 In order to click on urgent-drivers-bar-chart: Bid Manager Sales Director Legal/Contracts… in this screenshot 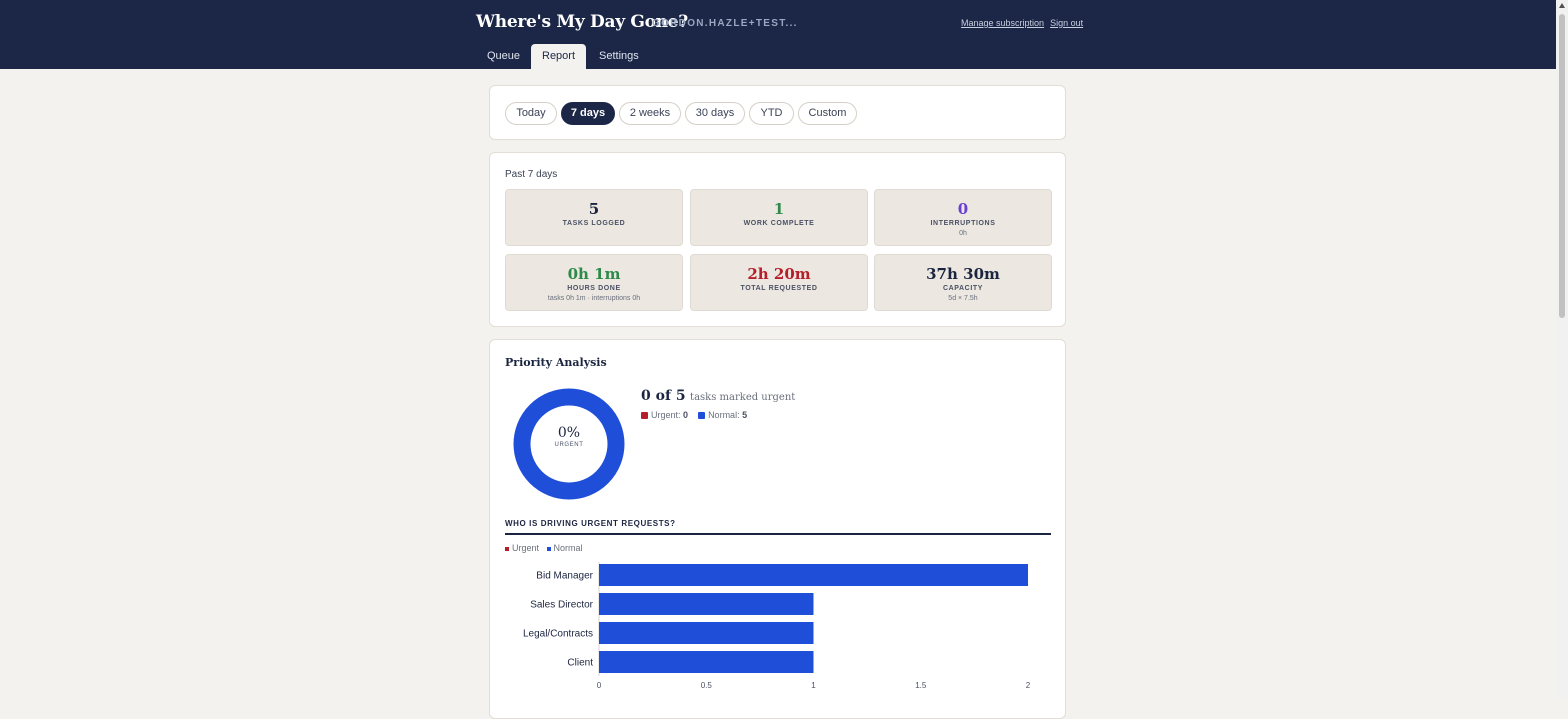, I will do `click(777, 626)`.